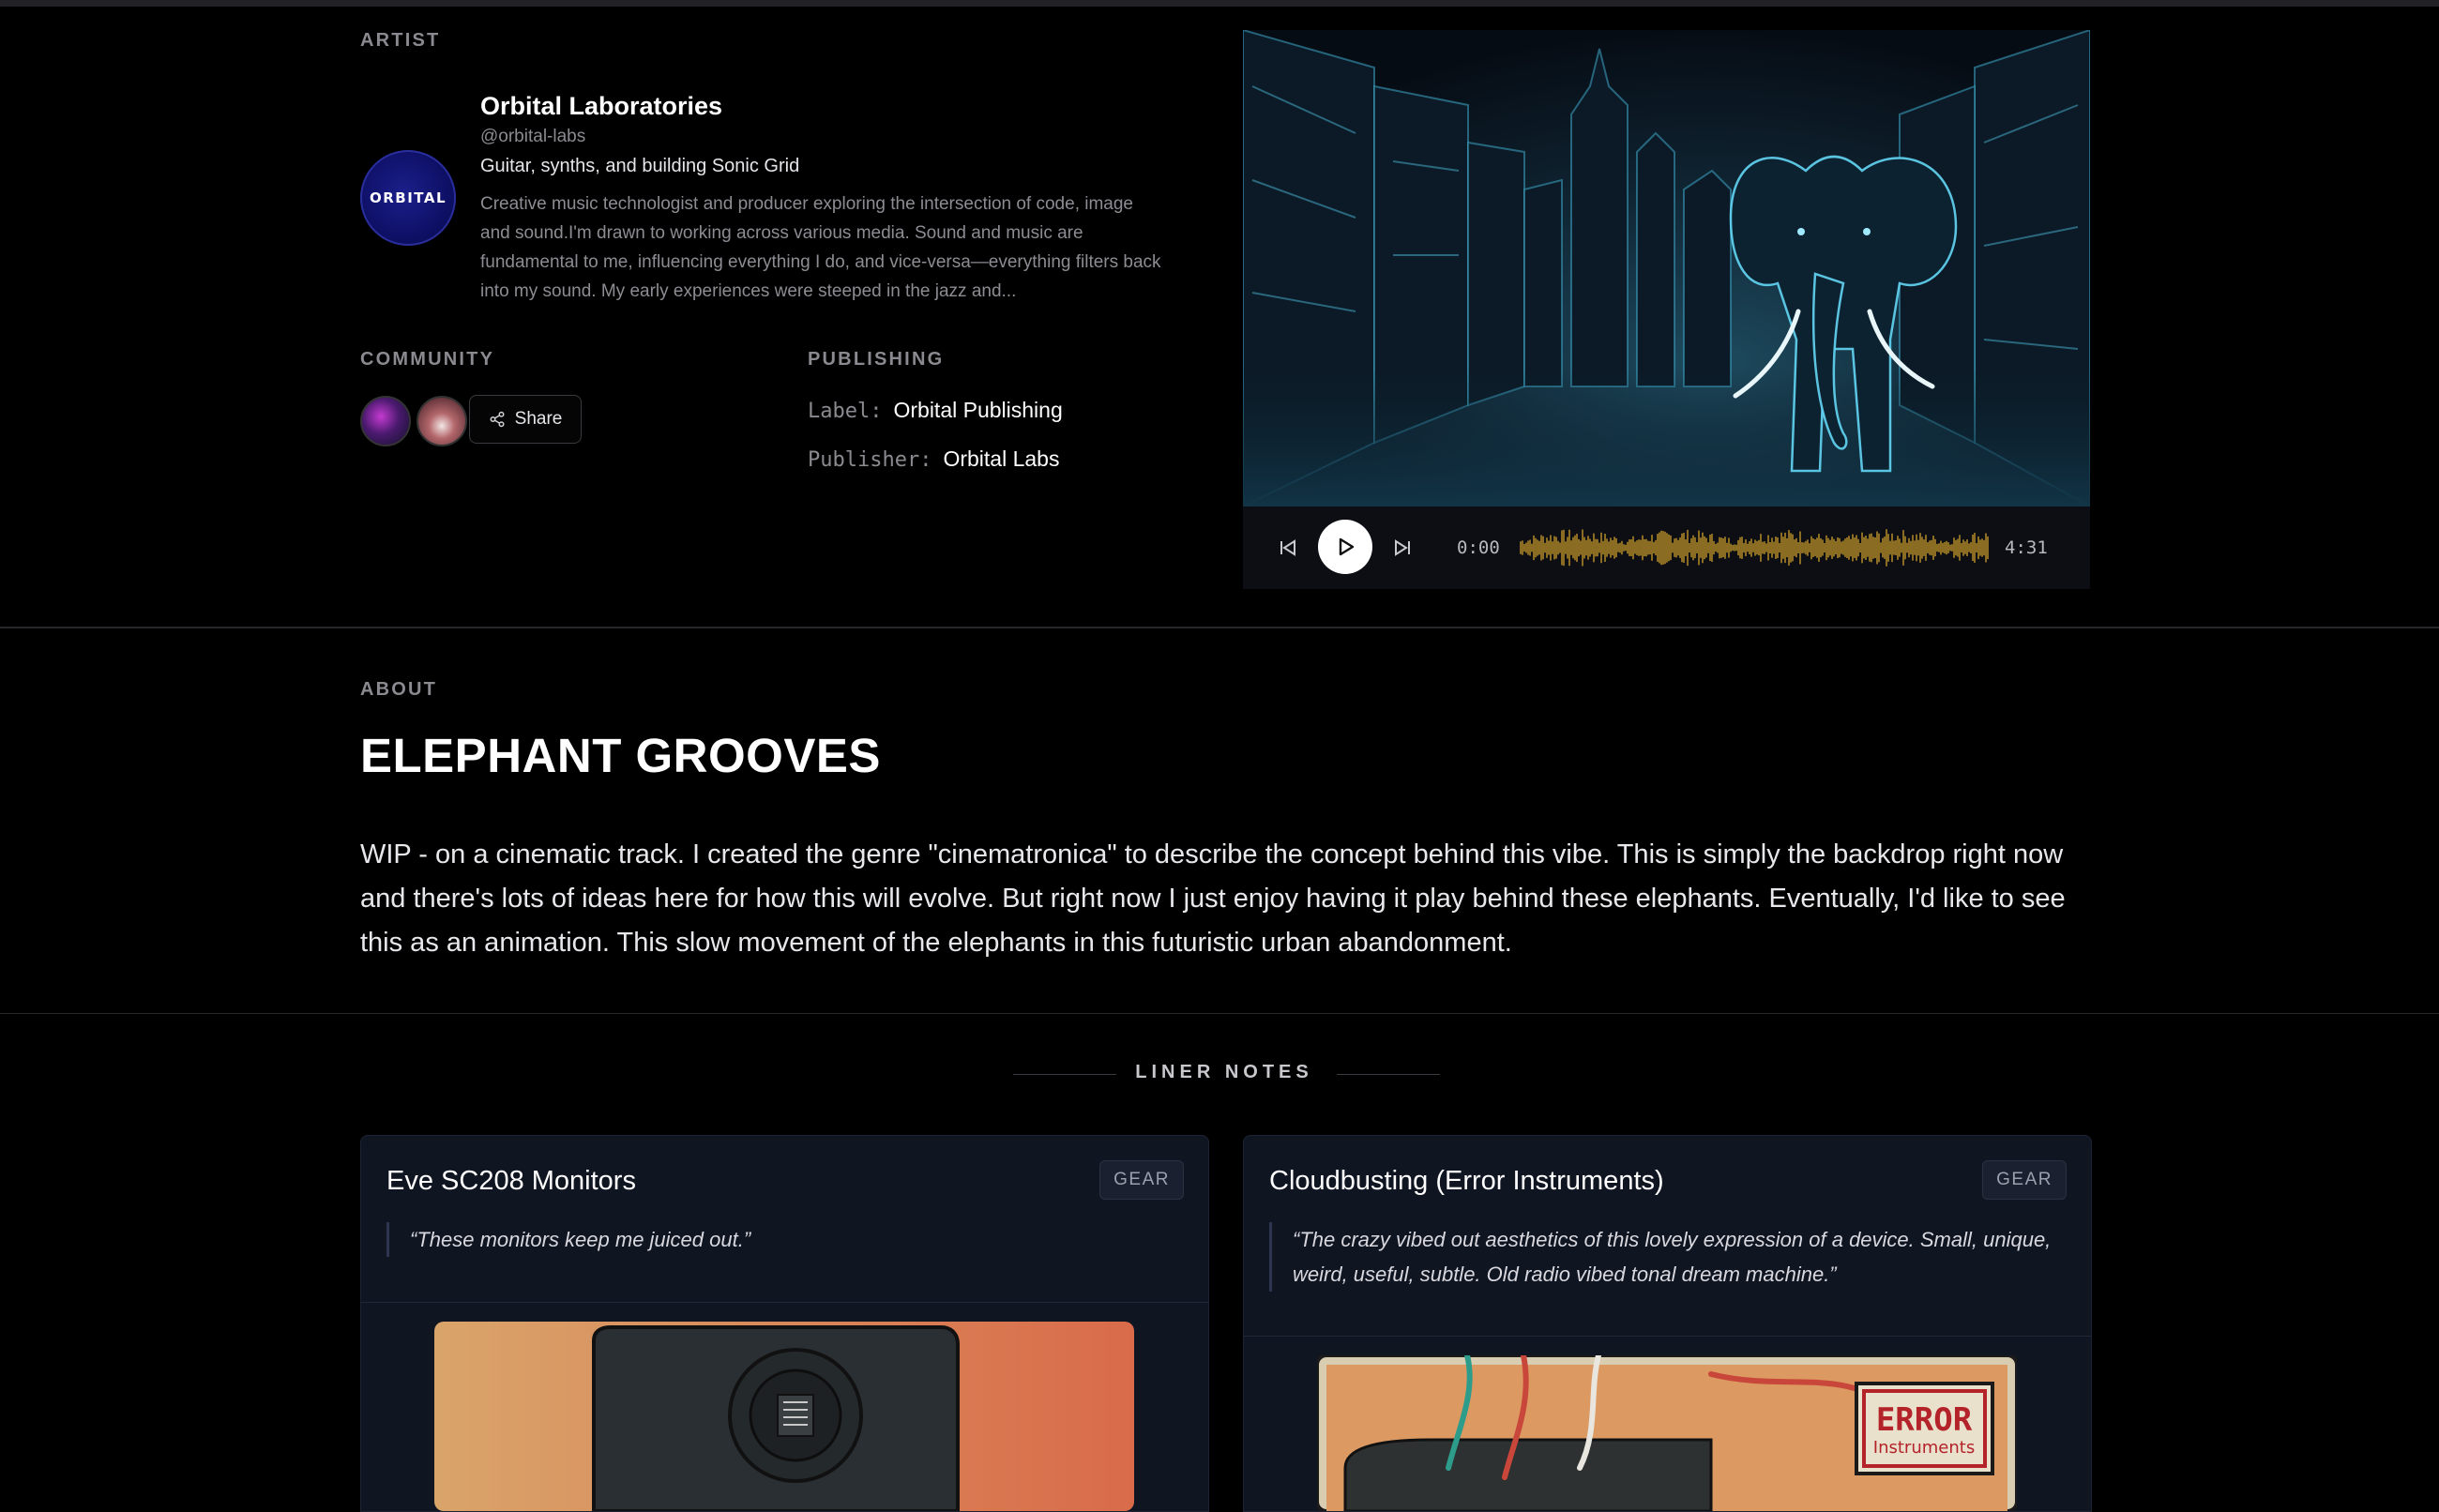 The height and width of the screenshot is (1512, 2439). I want to click on track-title: ELEPHANT GROOVES, so click(620, 755).